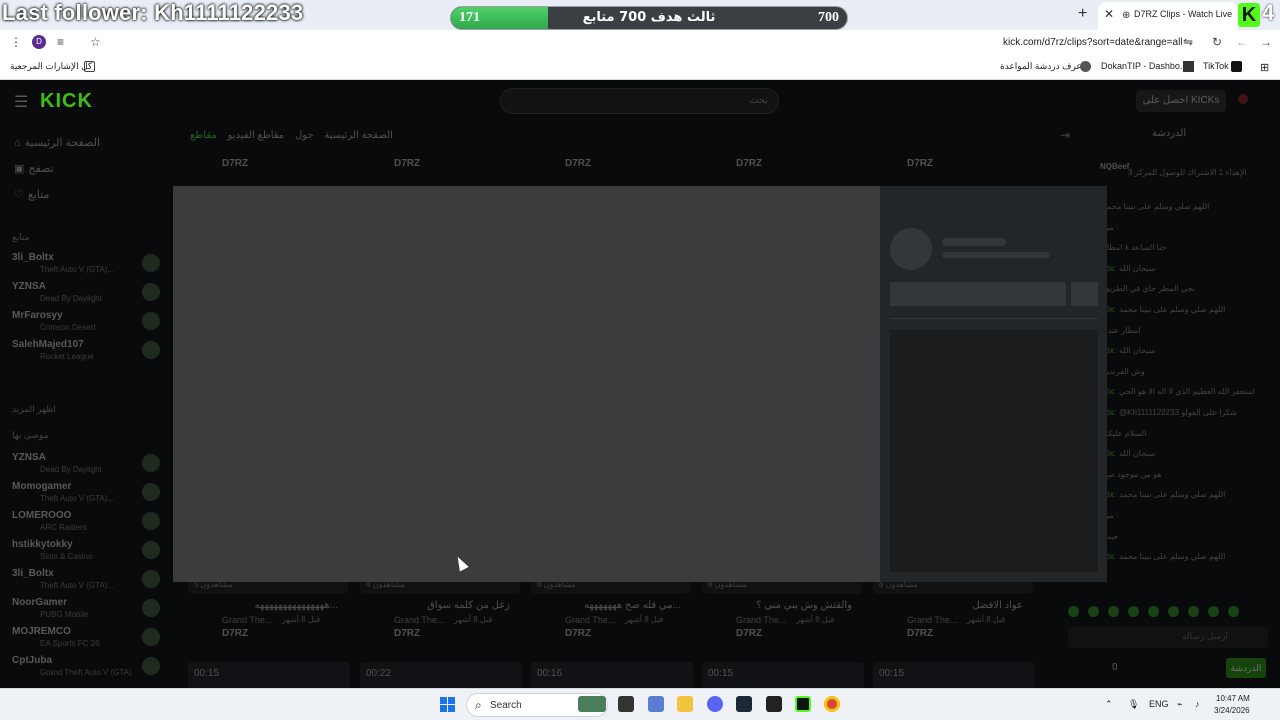  Describe the element at coordinates (1242, 42) in the screenshot. I see `forward-icon: ←` at that location.